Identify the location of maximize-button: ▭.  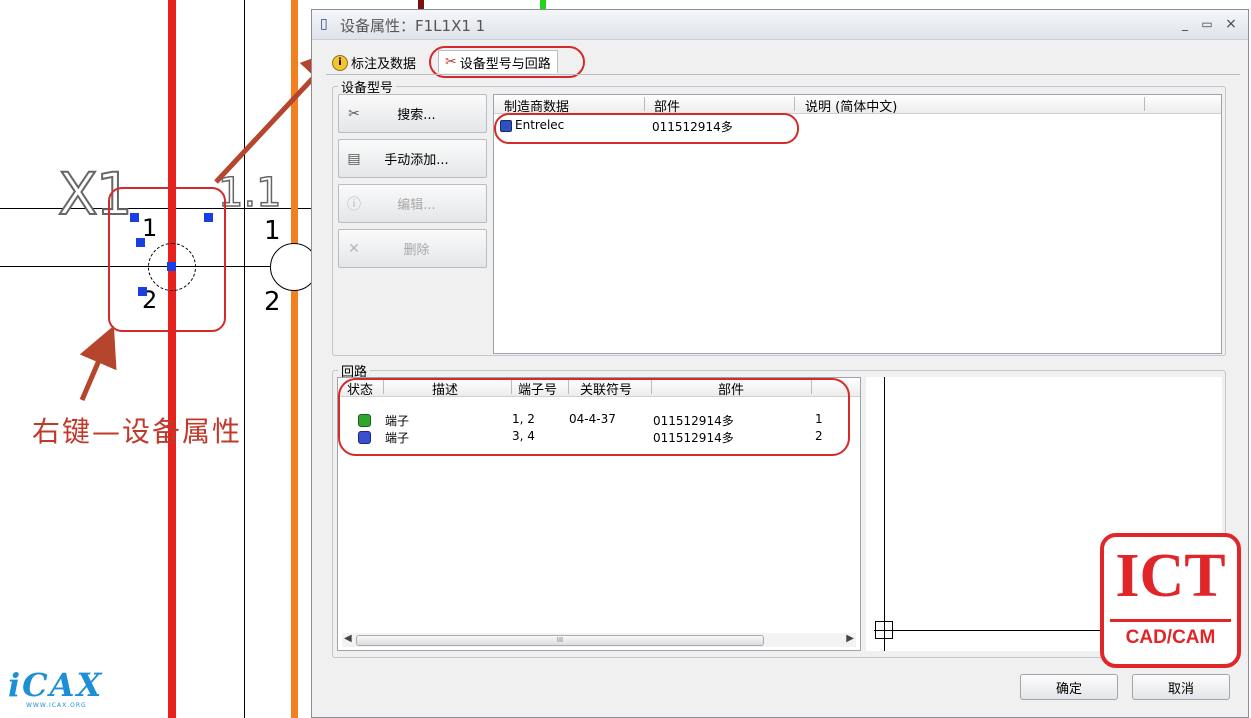
(1207, 24).